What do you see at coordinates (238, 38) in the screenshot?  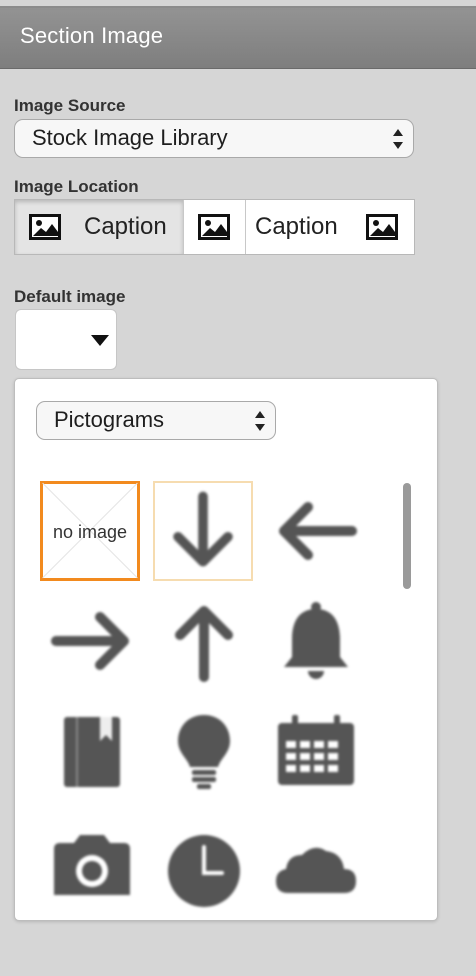 I see `section-header: Section Image` at bounding box center [238, 38].